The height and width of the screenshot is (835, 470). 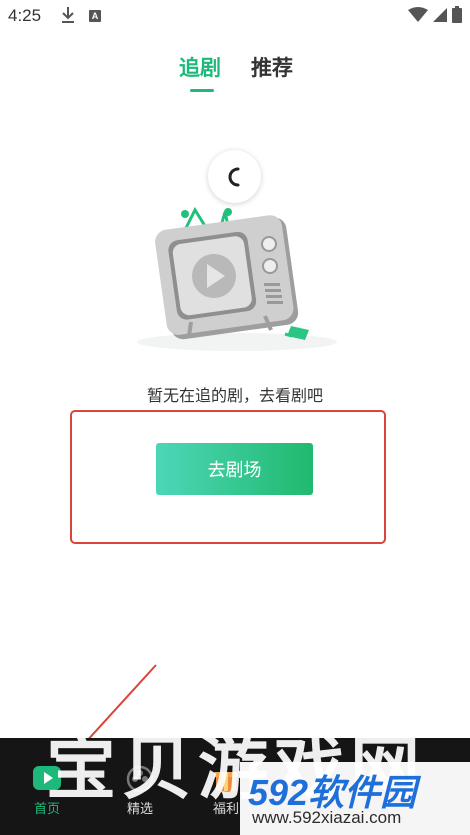 I want to click on nav-item-home: 首页, so click(x=47, y=790).